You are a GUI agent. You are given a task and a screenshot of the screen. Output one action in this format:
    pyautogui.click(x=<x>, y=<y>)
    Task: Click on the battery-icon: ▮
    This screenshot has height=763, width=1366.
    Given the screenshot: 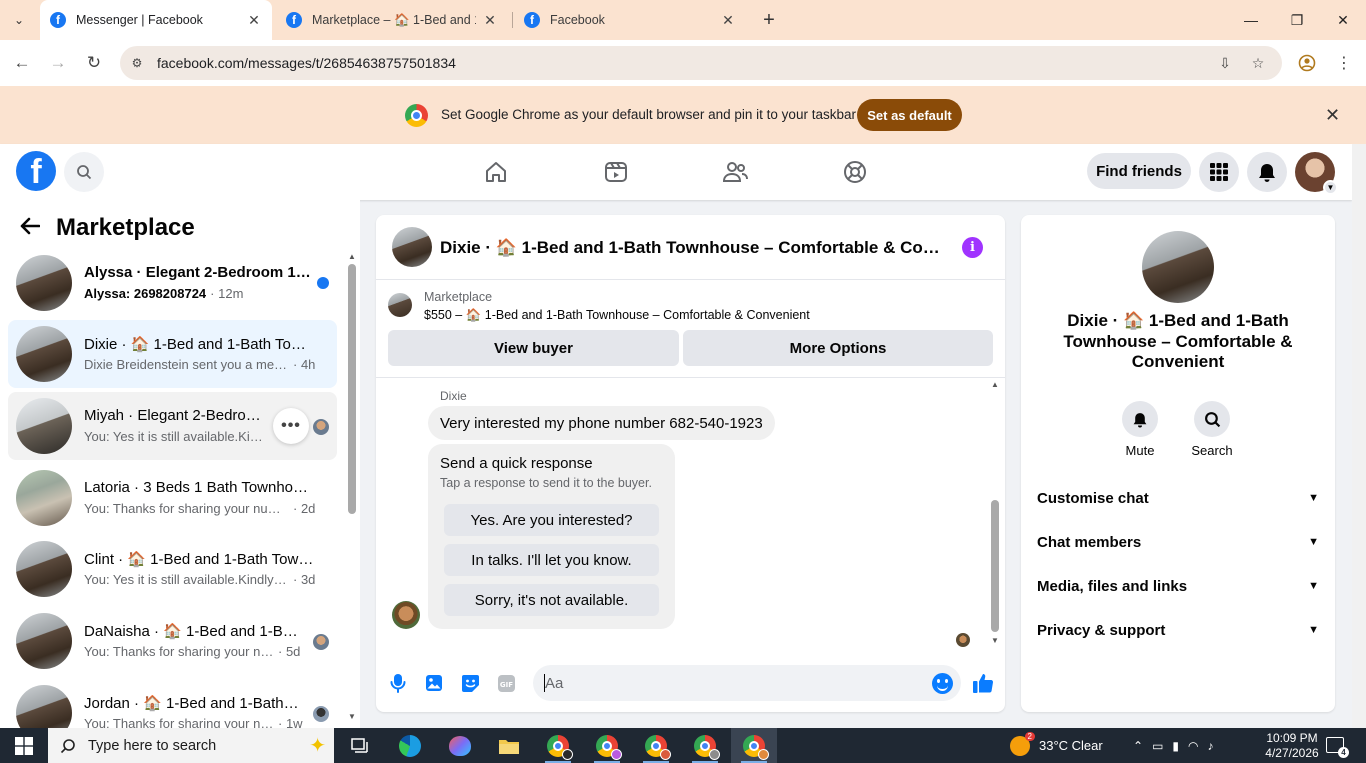 What is the action you would take?
    pyautogui.click(x=1180, y=746)
    